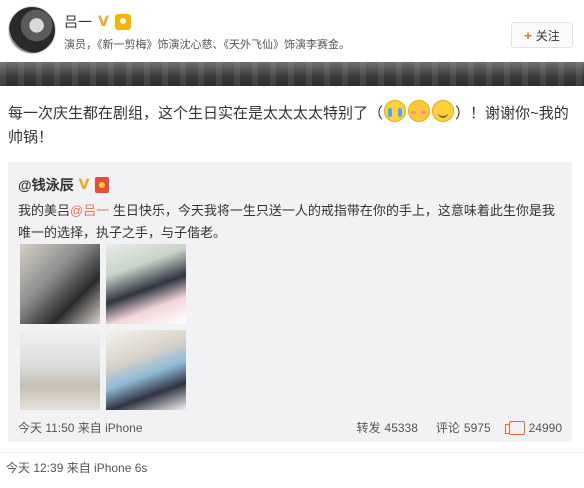 The image size is (584, 488). What do you see at coordinates (46, 185) in the screenshot?
I see `repost-user-link: @钱泳辰` at bounding box center [46, 185].